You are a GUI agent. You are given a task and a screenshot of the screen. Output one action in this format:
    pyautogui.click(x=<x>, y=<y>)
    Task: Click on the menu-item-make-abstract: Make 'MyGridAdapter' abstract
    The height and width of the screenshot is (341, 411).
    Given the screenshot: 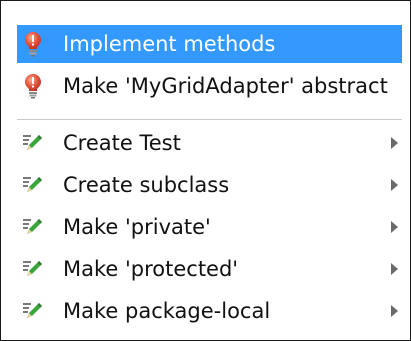 What is the action you would take?
    pyautogui.click(x=202, y=86)
    